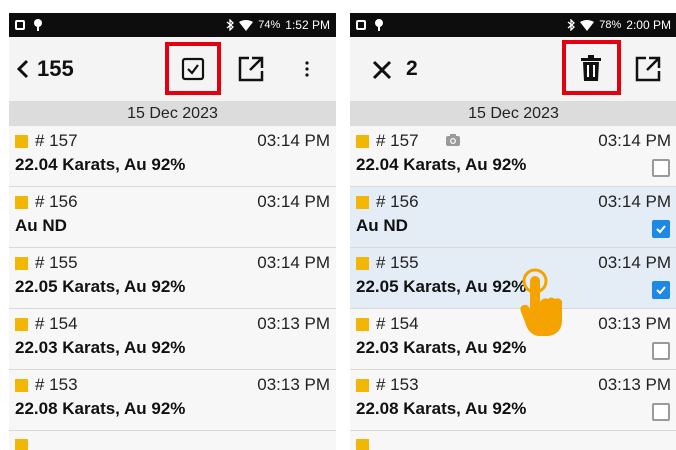 This screenshot has height=450, width=676. I want to click on clock: 2:00 PM, so click(648, 25).